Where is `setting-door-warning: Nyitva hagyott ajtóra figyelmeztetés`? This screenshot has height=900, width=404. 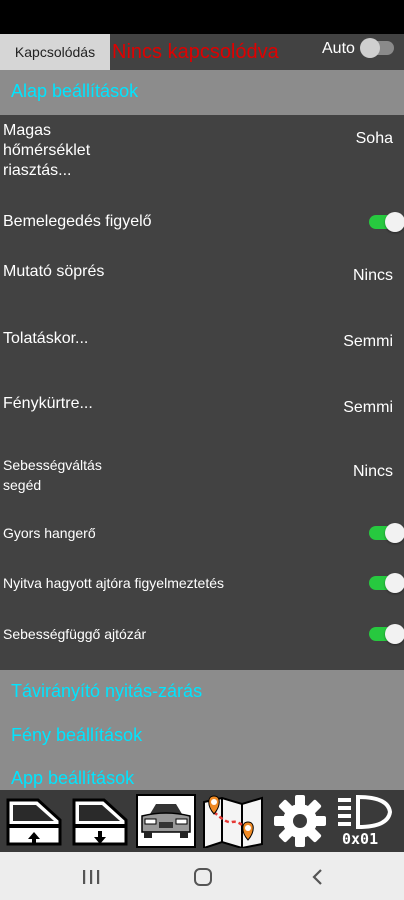 setting-door-warning: Nyitva hagyott ajtóra figyelmeztetés is located at coordinates (202, 583).